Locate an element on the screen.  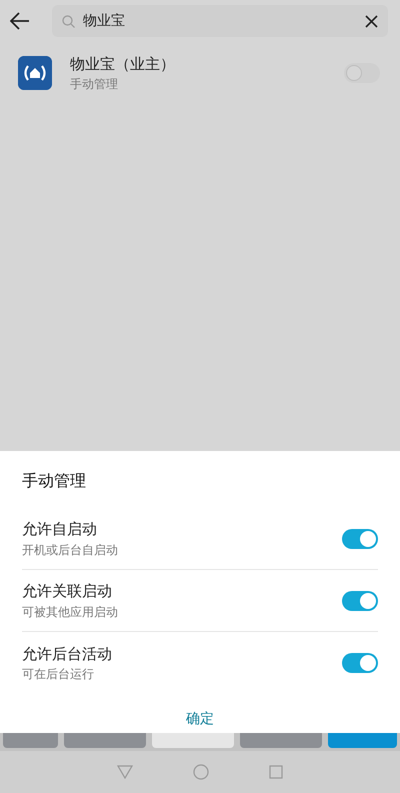
option-description: 可被其他应用启动 is located at coordinates (70, 612).